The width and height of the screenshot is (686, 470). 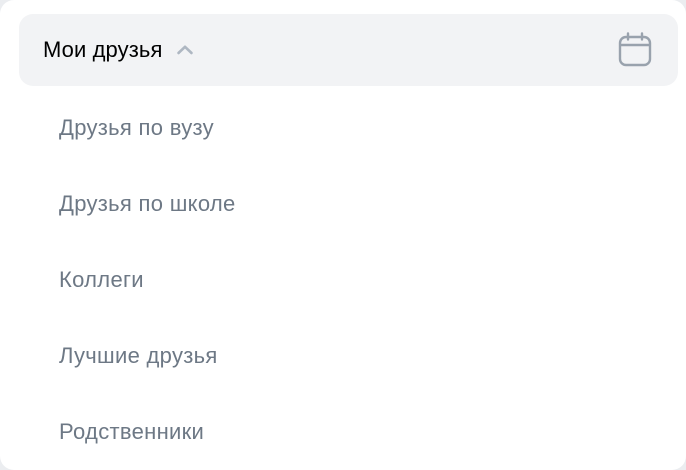 I want to click on calendar-icon, so click(x=635, y=50).